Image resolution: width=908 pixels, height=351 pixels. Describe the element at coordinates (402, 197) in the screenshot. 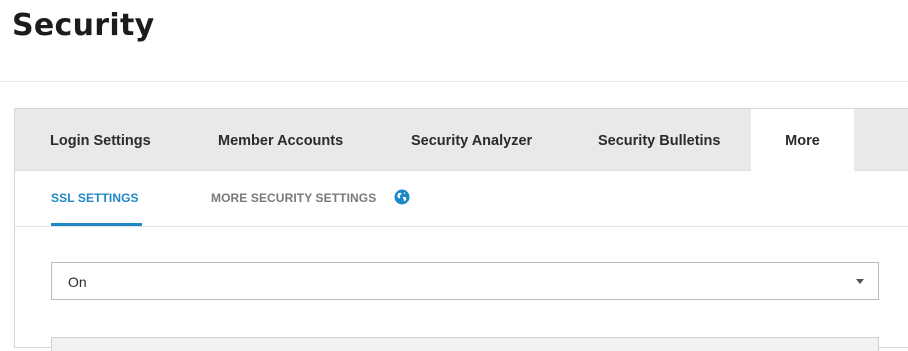

I see `globe-icon` at that location.